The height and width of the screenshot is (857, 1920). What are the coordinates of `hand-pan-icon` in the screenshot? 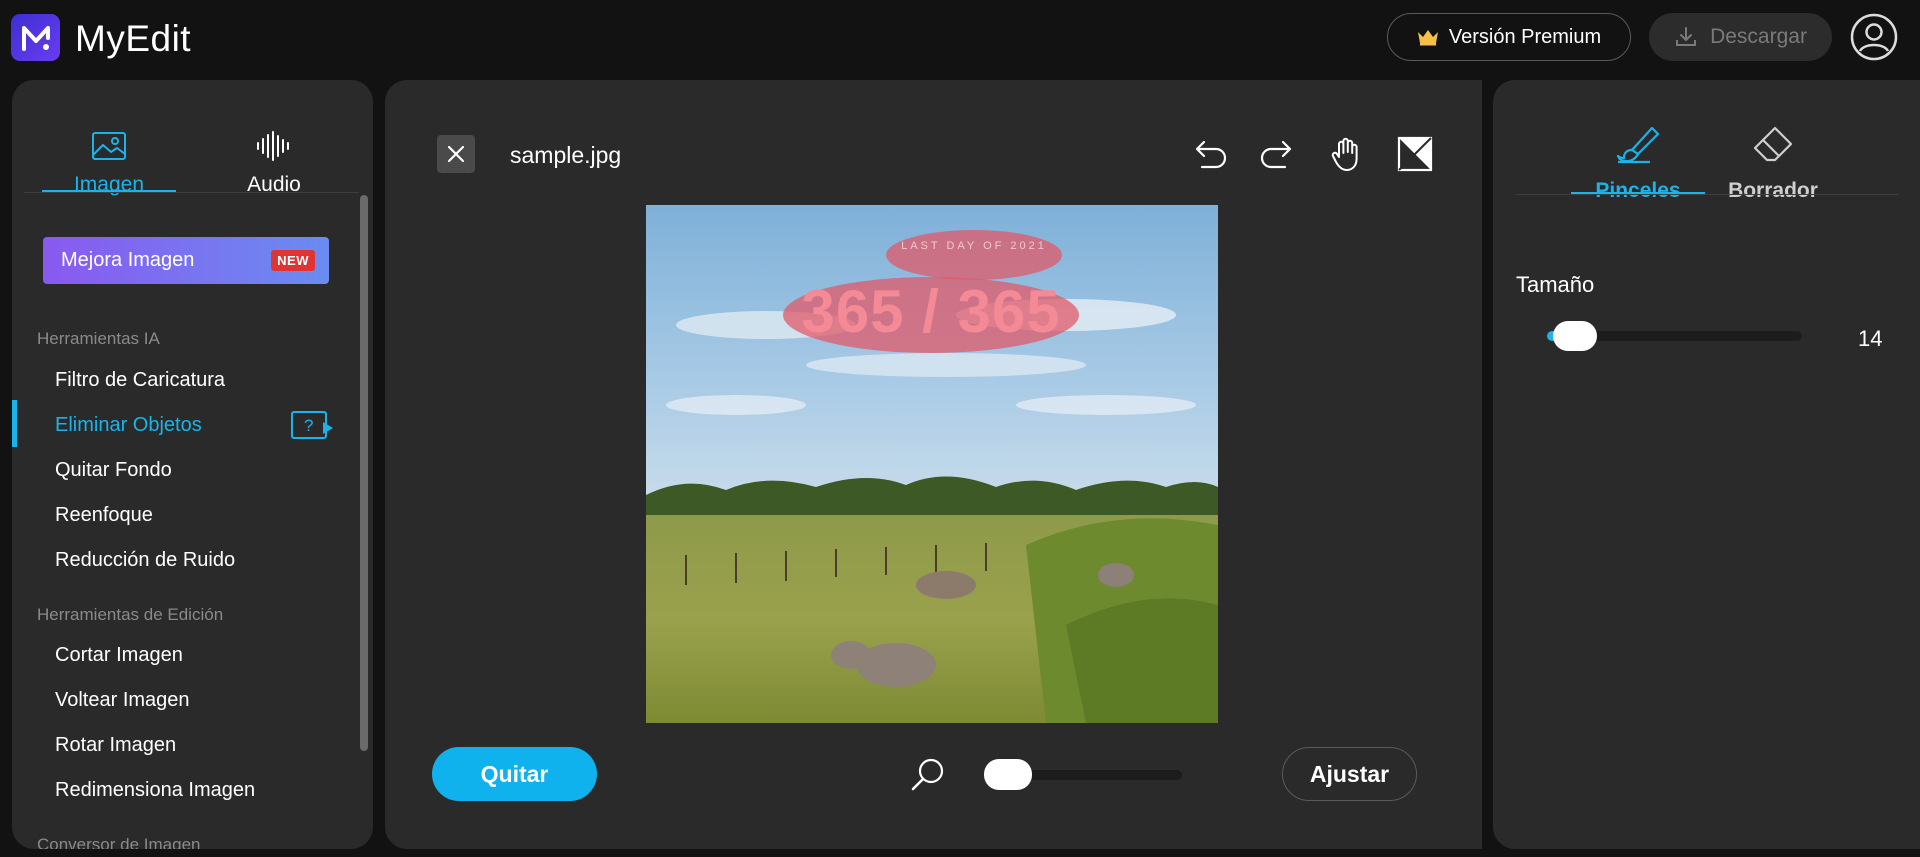 It's located at (1344, 154).